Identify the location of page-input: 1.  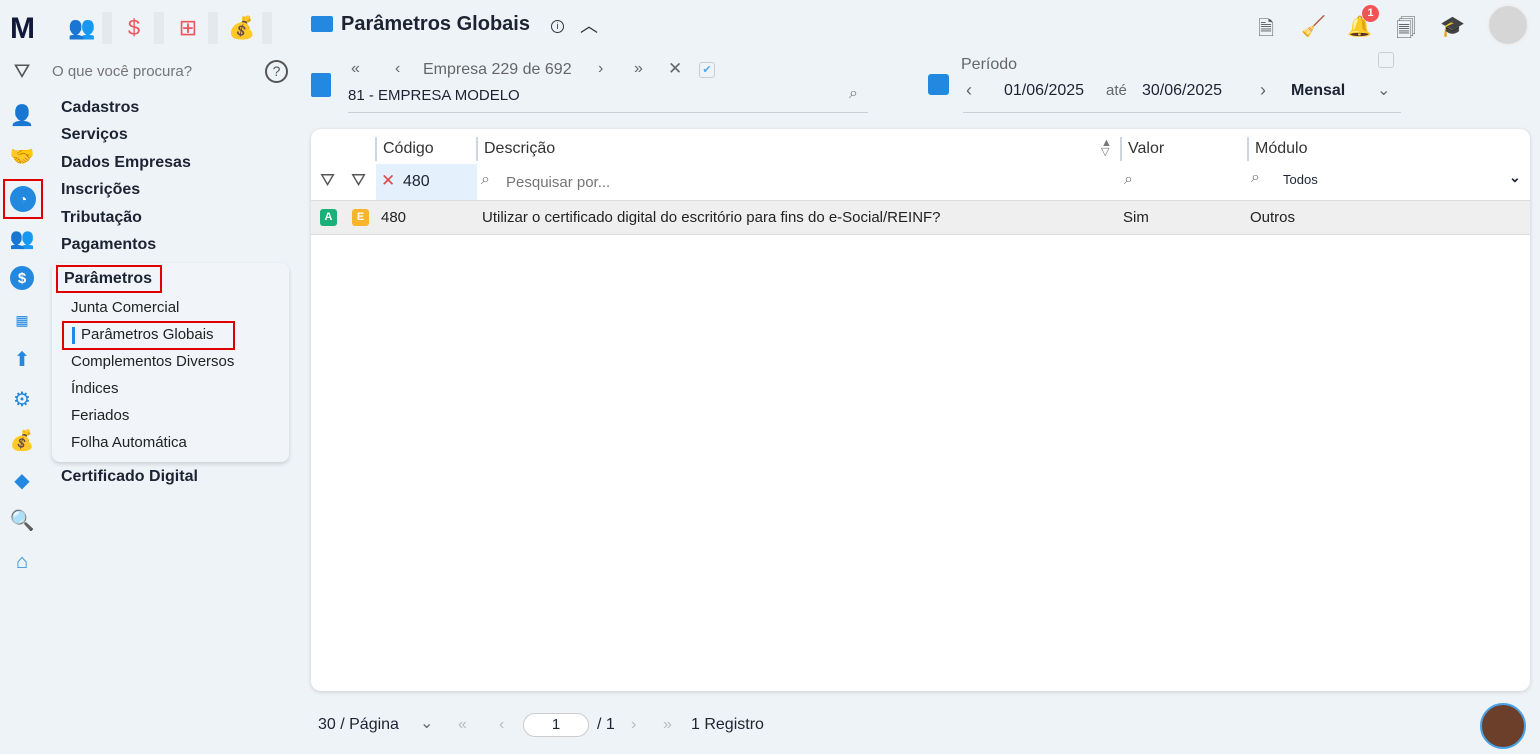
(556, 725).